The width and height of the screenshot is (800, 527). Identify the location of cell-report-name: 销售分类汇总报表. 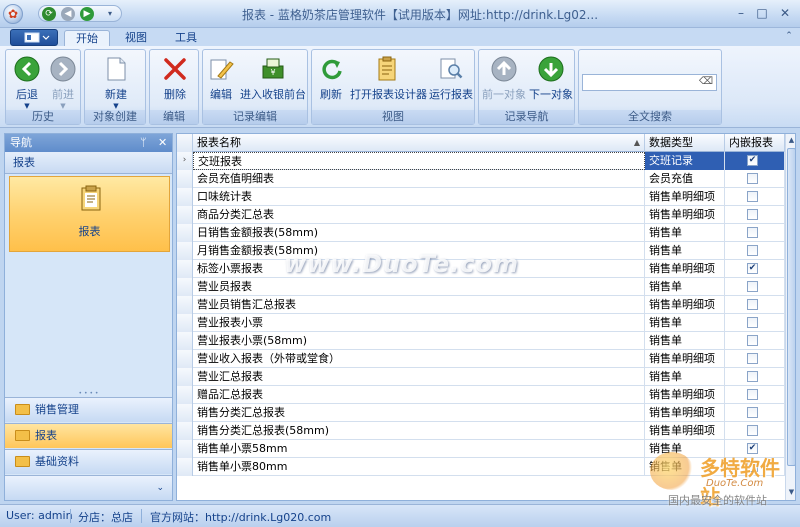
(419, 413).